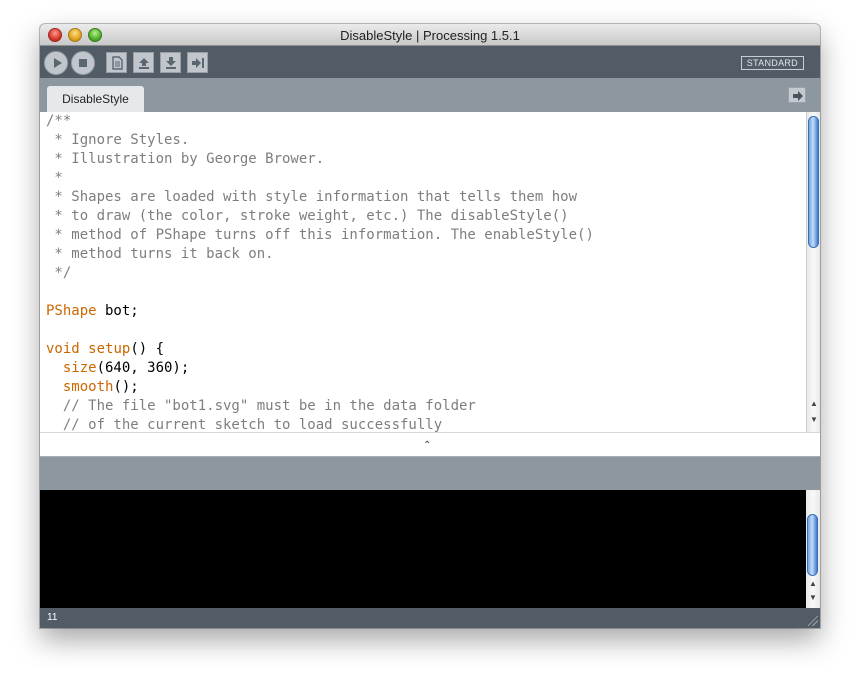 Image resolution: width=860 pixels, height=684 pixels. What do you see at coordinates (813, 621) in the screenshot?
I see `resize-grip-icon` at bounding box center [813, 621].